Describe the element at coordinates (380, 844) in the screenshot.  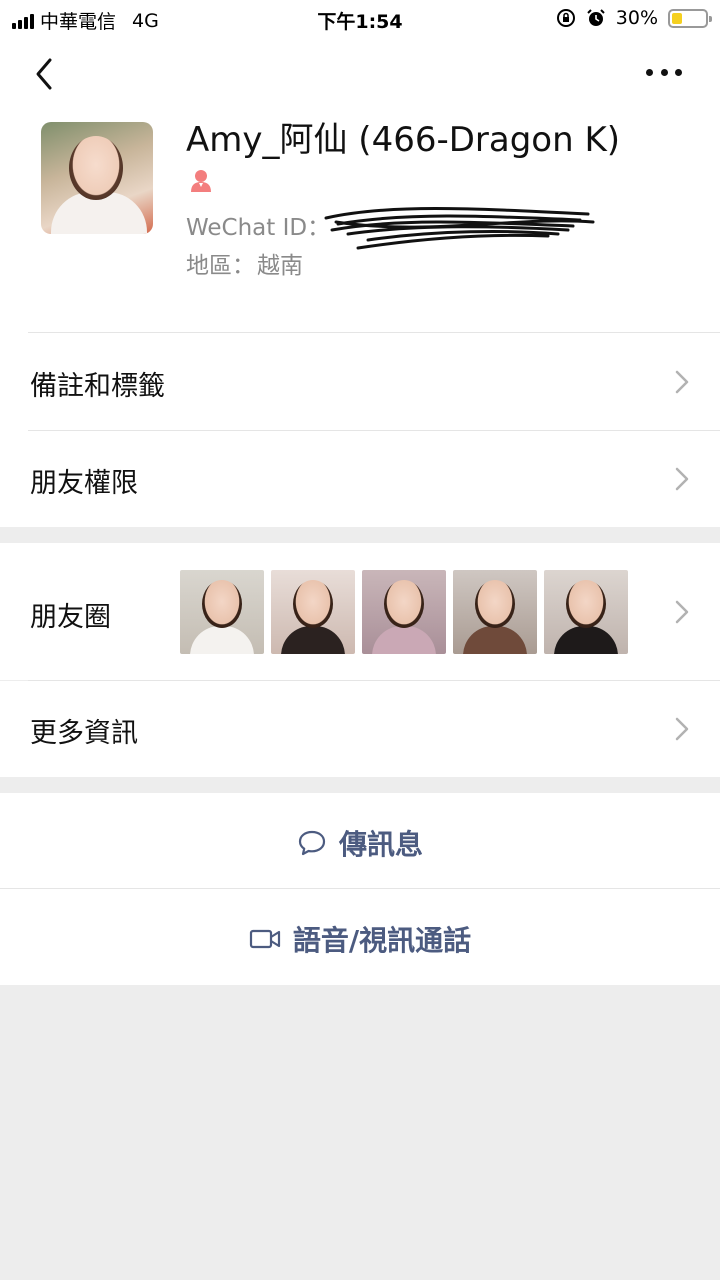
I see `send-message-label: 傳訊息` at that location.